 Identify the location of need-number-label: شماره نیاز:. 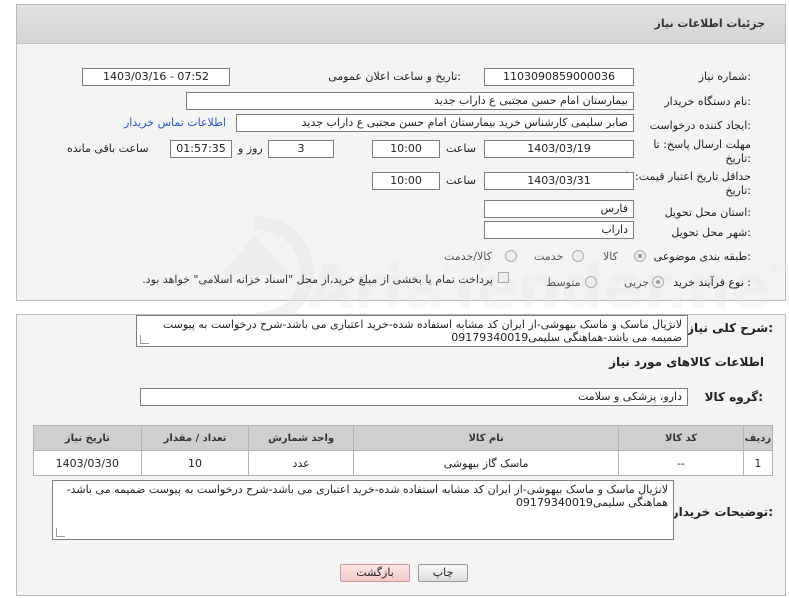
(724, 76).